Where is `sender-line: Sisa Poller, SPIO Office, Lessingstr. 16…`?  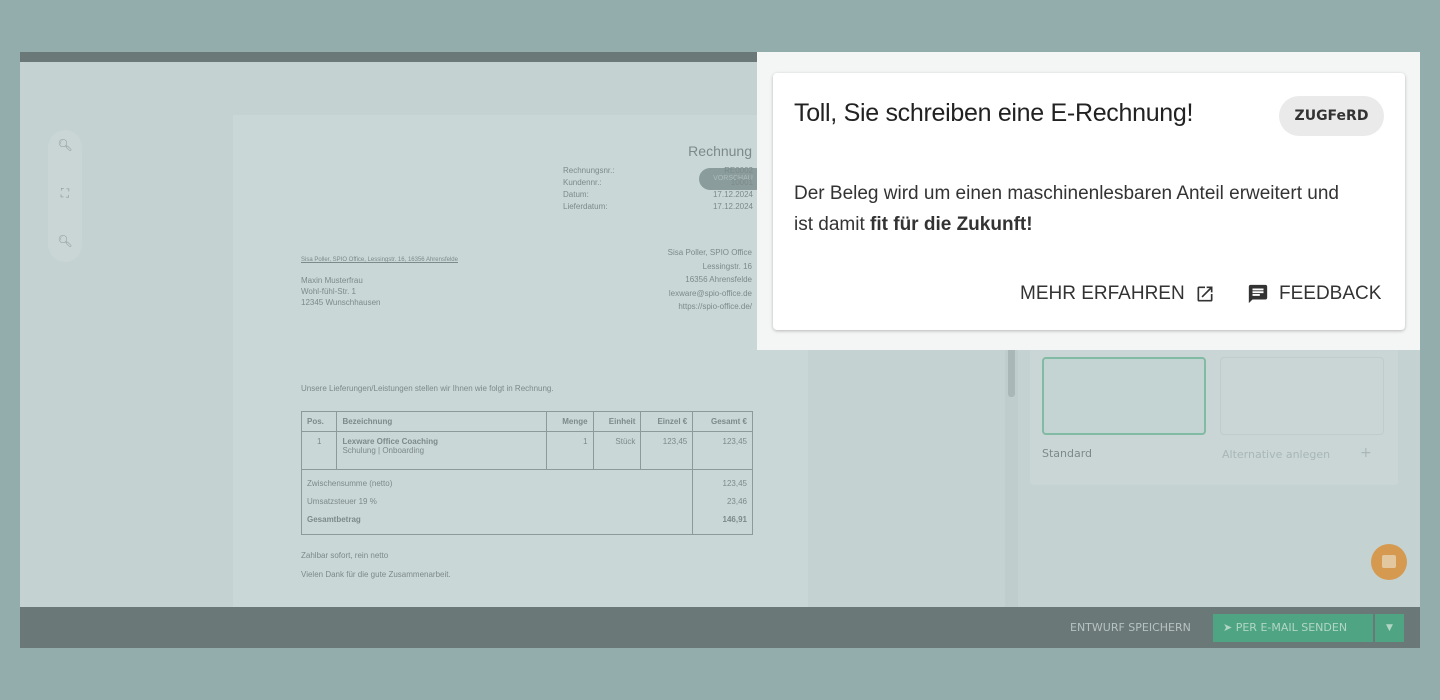 sender-line: Sisa Poller, SPIO Office, Lessingstr. 16… is located at coordinates (379, 260).